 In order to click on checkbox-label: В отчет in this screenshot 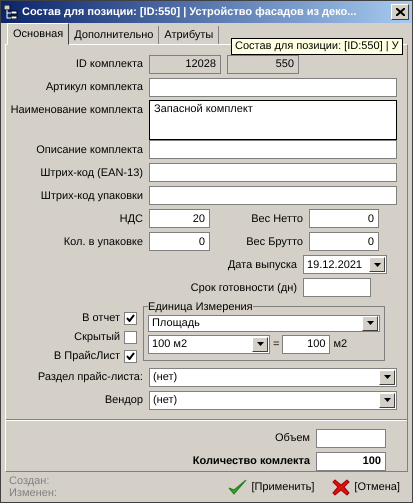, I will do `click(101, 318)`.